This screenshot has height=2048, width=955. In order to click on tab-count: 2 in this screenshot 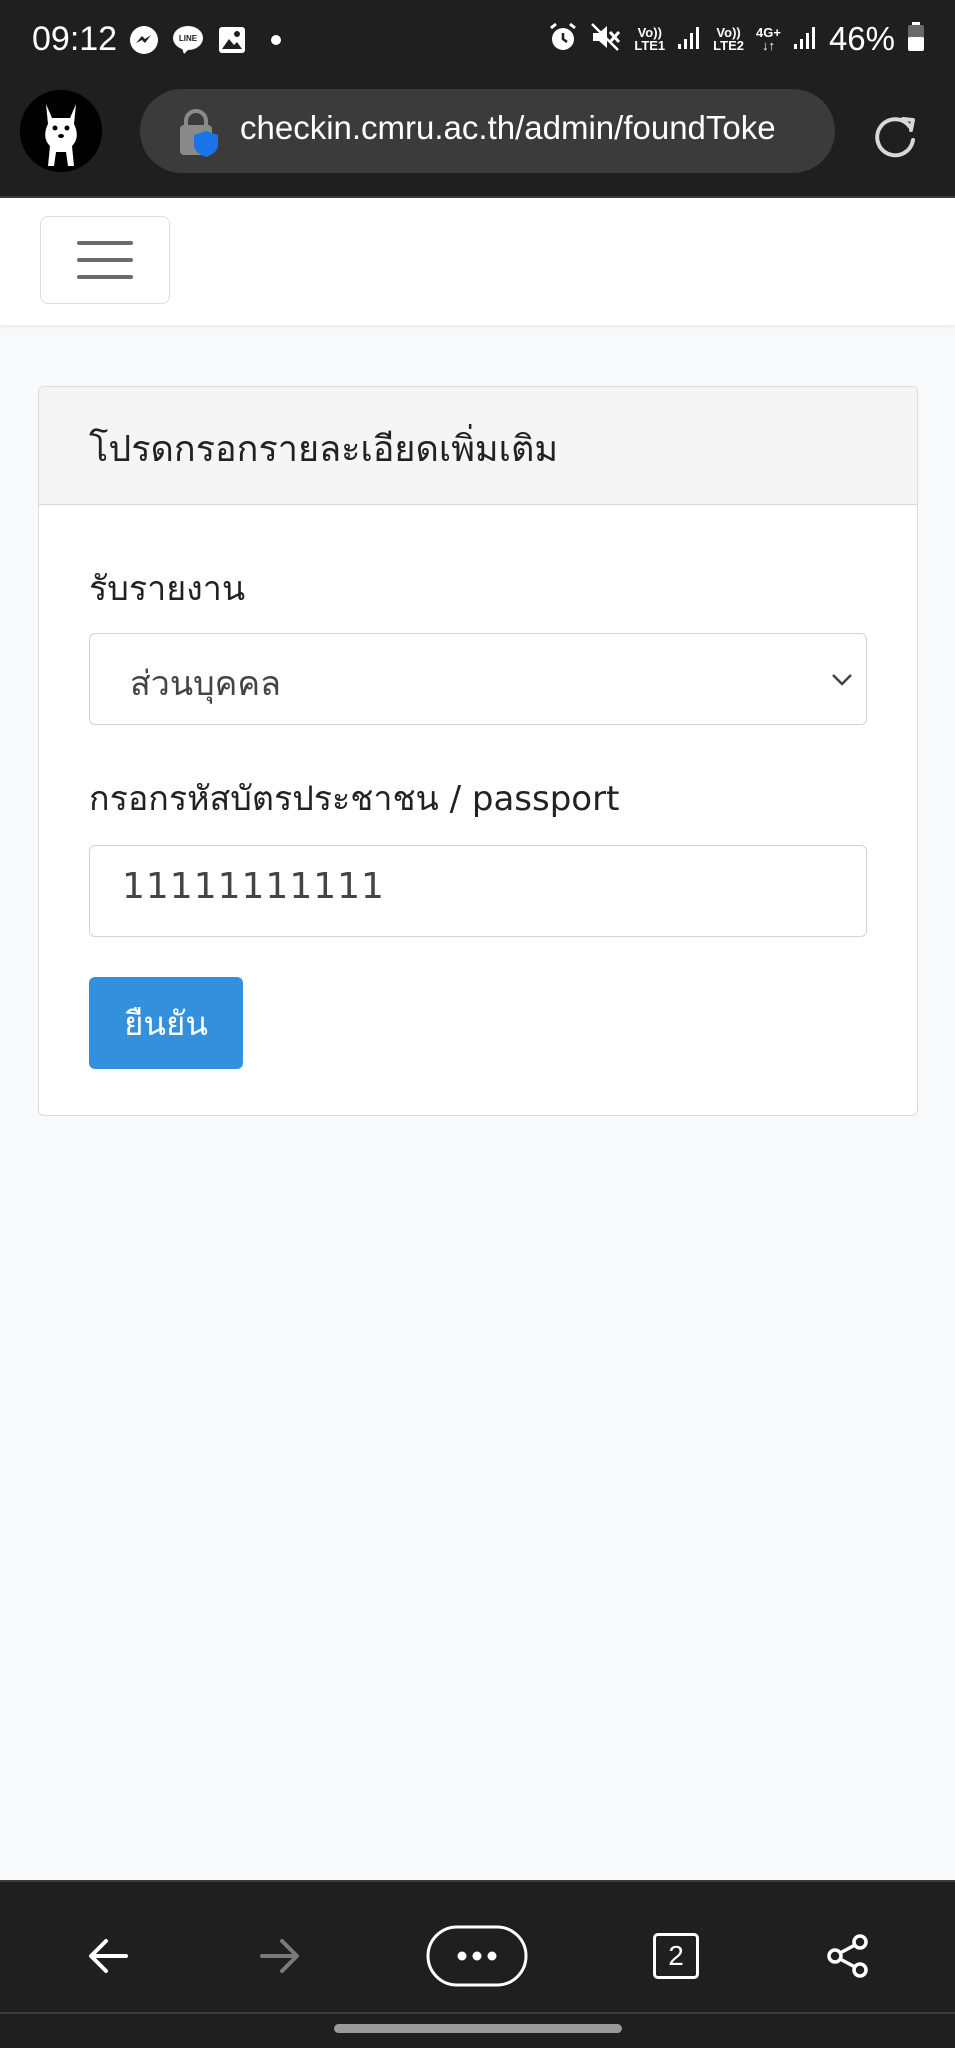, I will do `click(676, 1955)`.